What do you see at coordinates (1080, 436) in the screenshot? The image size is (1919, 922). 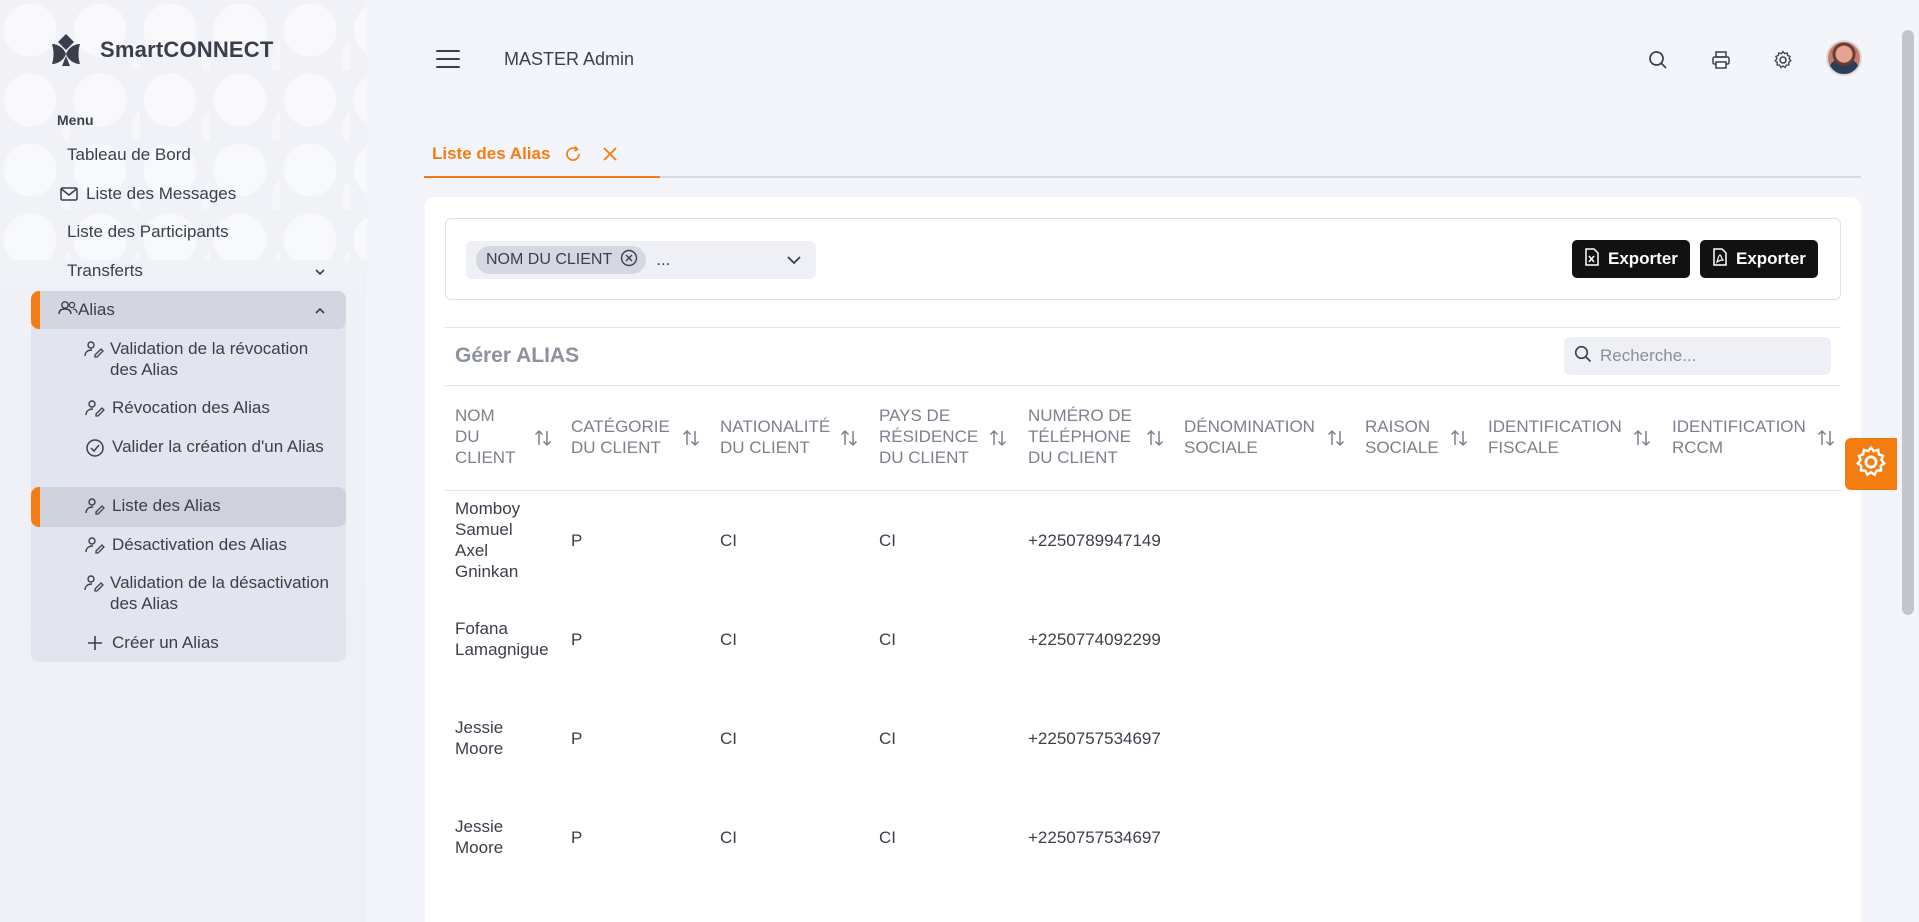 I see `column-header-telephone: NUMÉRO DE TÉLÉPHONE DU CLIENT` at bounding box center [1080, 436].